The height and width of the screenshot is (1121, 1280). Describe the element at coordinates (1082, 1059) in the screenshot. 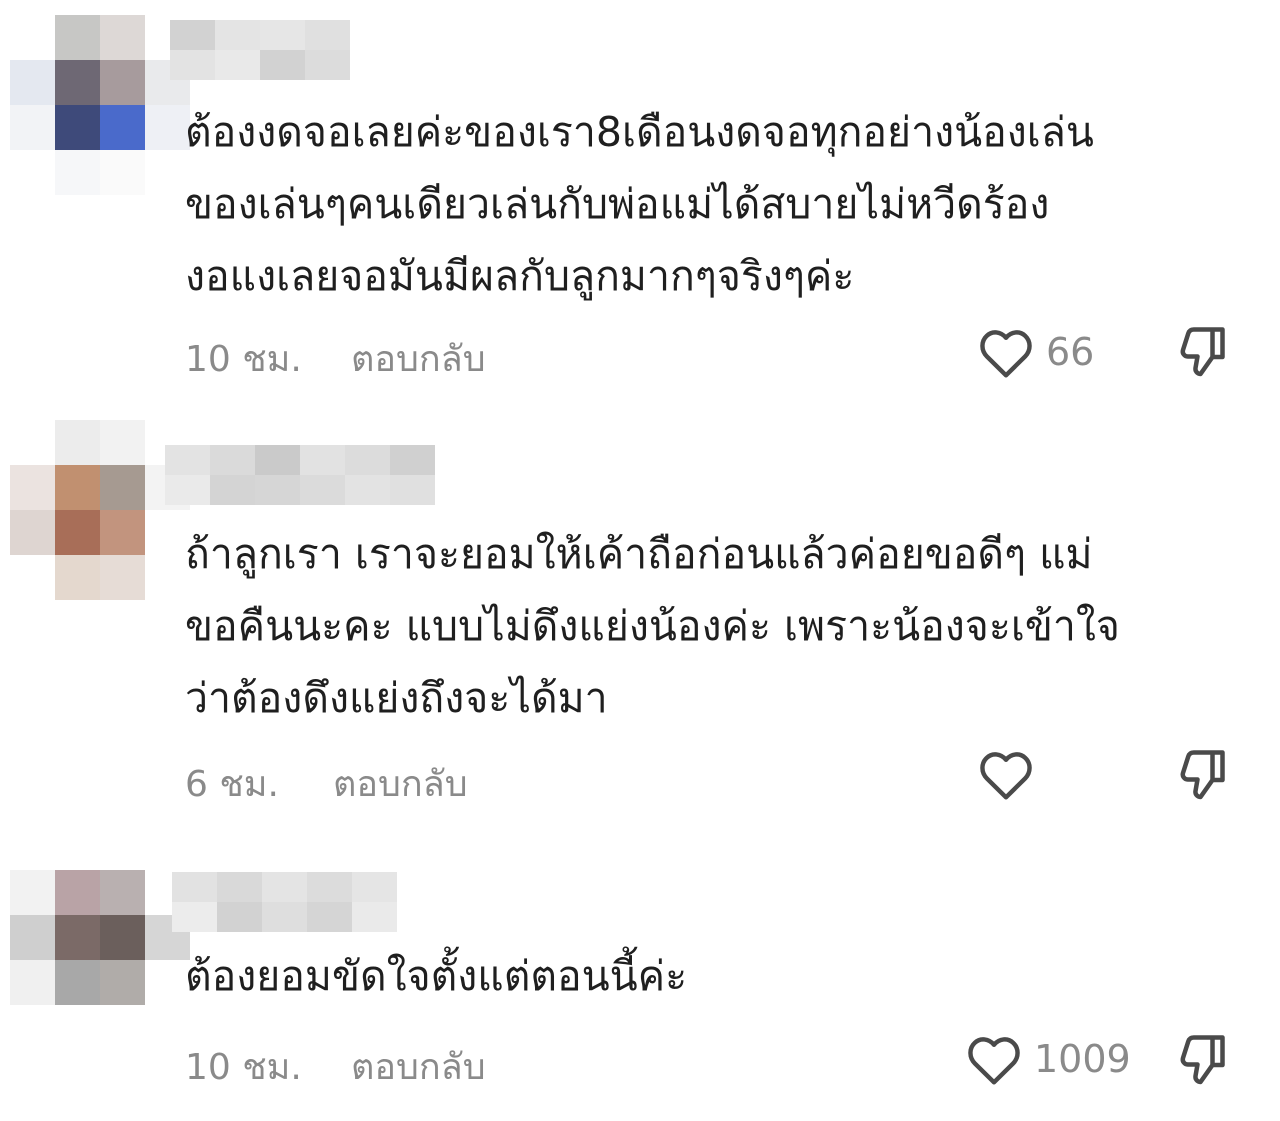

I see `like-count: 1009` at that location.